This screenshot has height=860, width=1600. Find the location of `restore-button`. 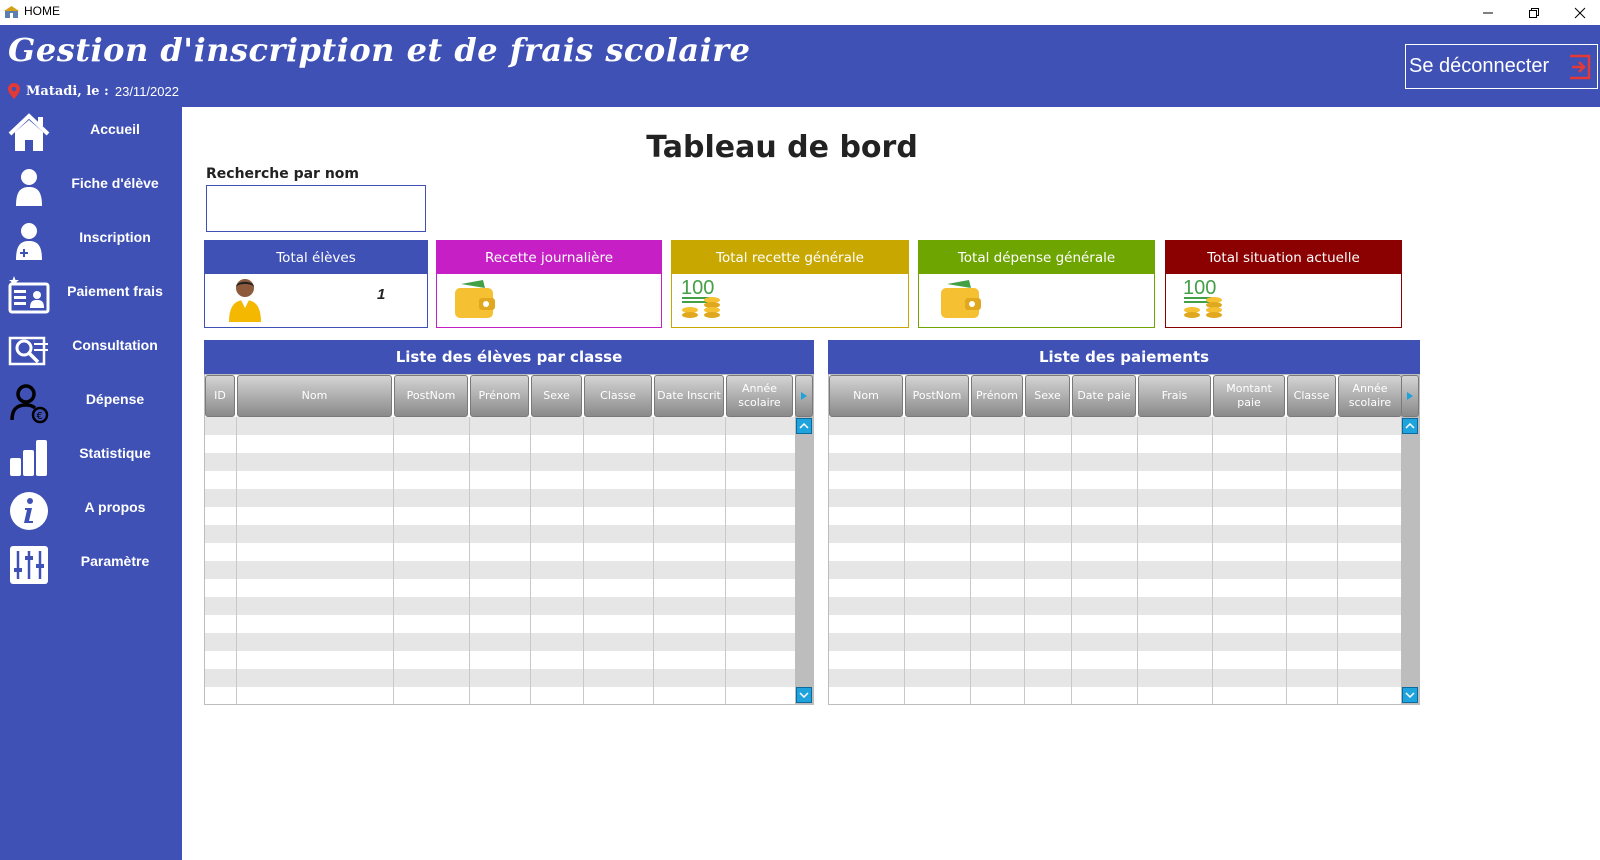

restore-button is located at coordinates (1534, 12).